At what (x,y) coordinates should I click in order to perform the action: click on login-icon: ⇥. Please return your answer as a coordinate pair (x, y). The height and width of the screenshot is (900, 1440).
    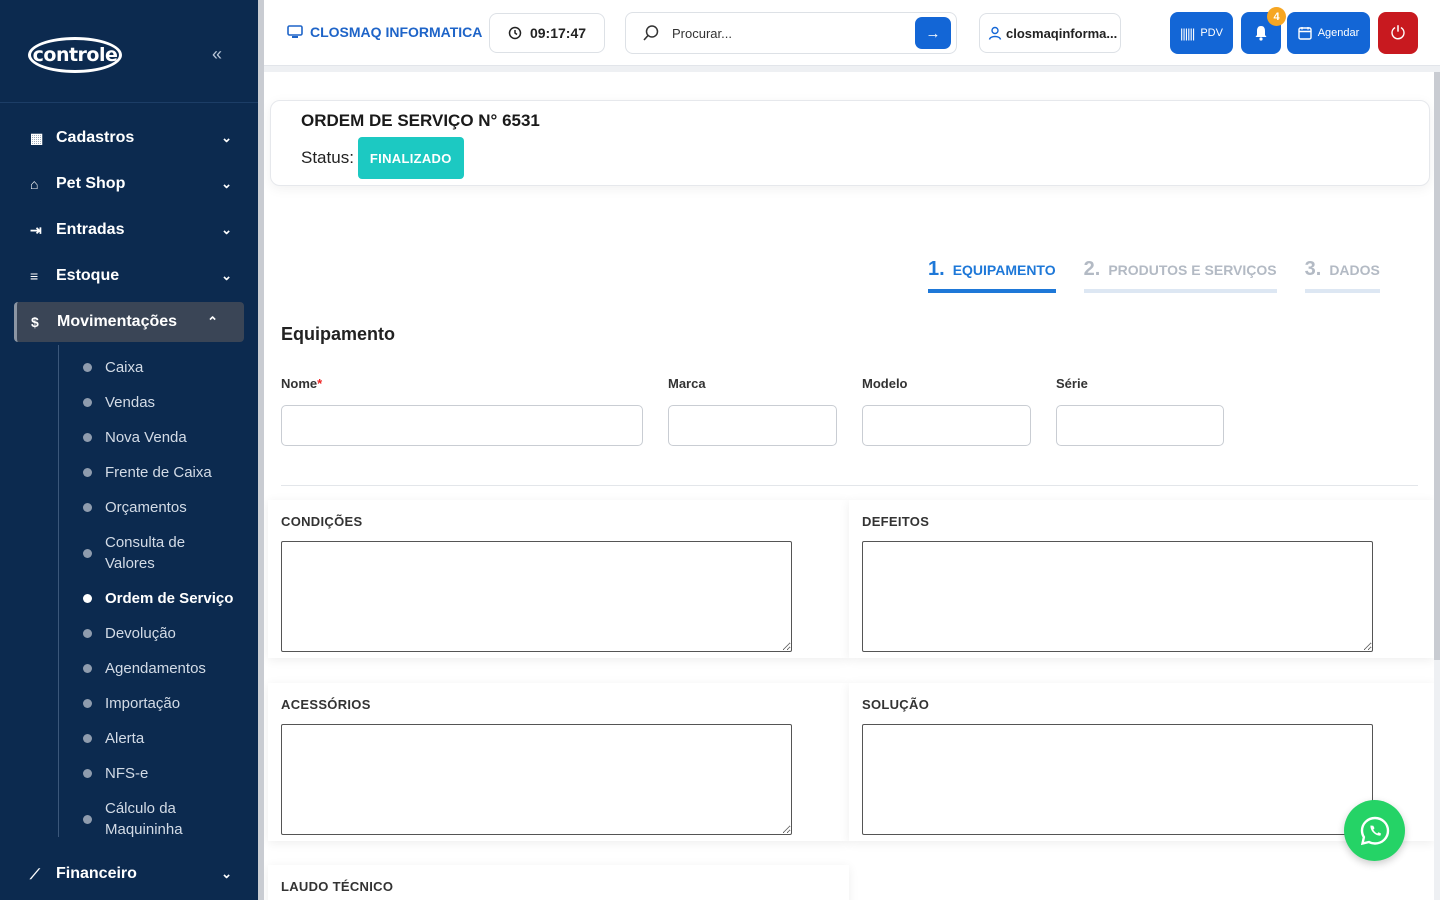
    Looking at the image, I should click on (36, 229).